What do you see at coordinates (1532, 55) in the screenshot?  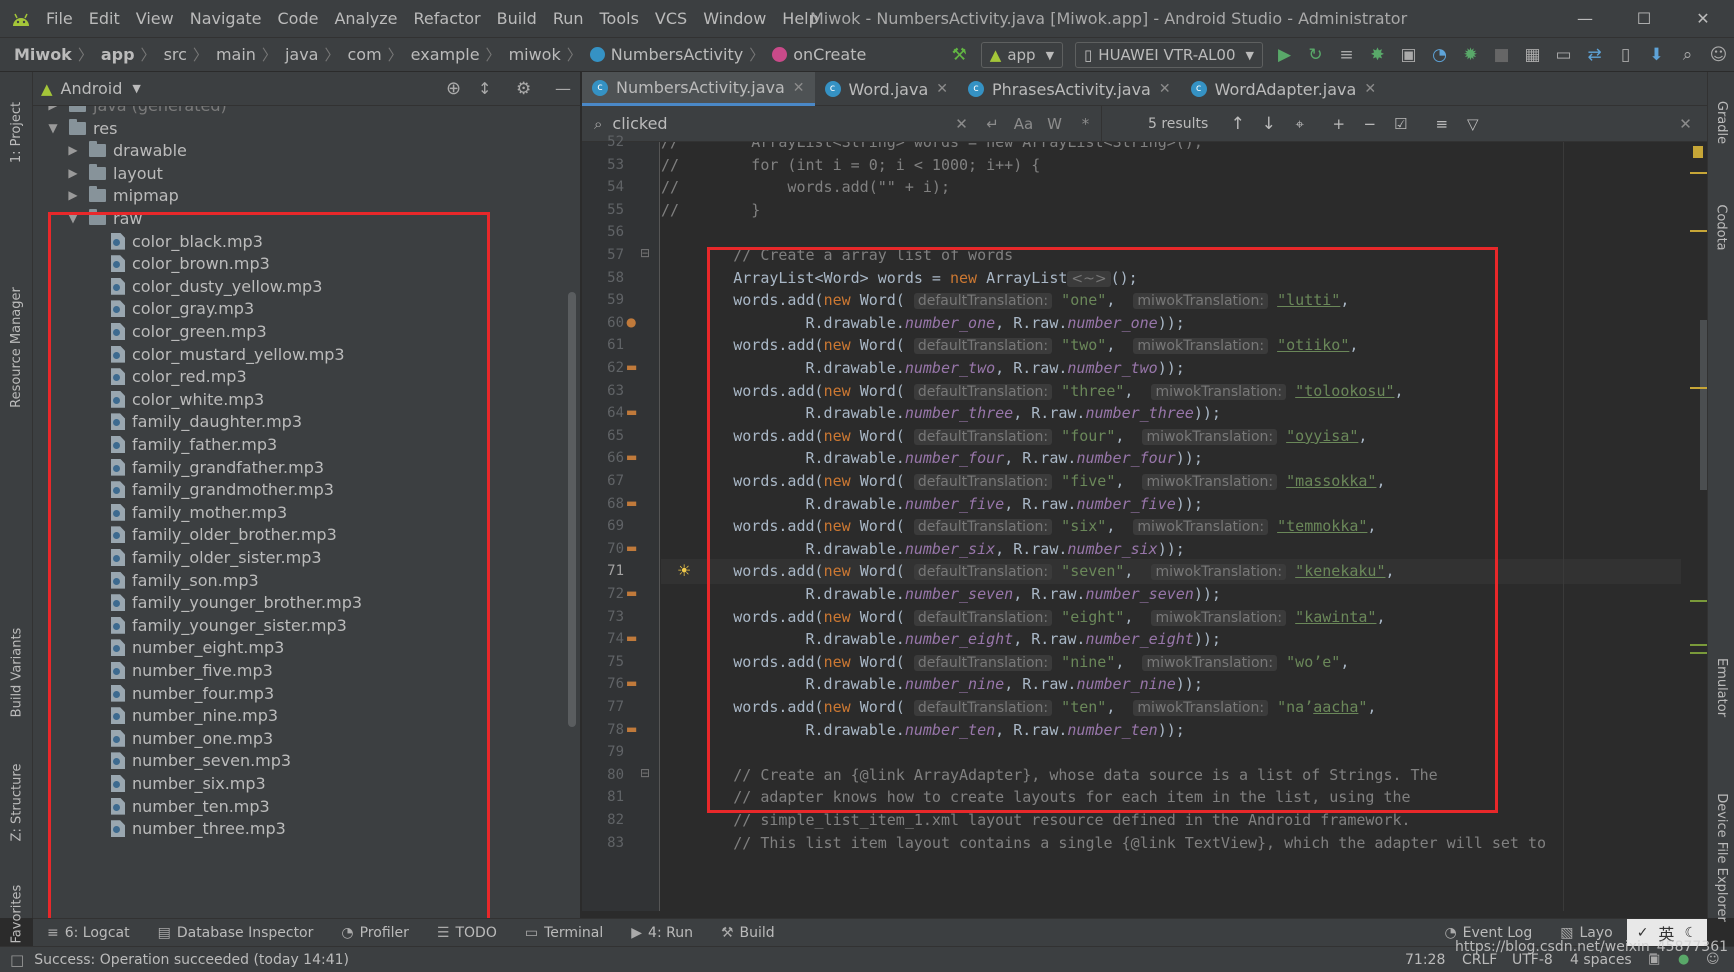 I see `project-structure-icon: ▦` at bounding box center [1532, 55].